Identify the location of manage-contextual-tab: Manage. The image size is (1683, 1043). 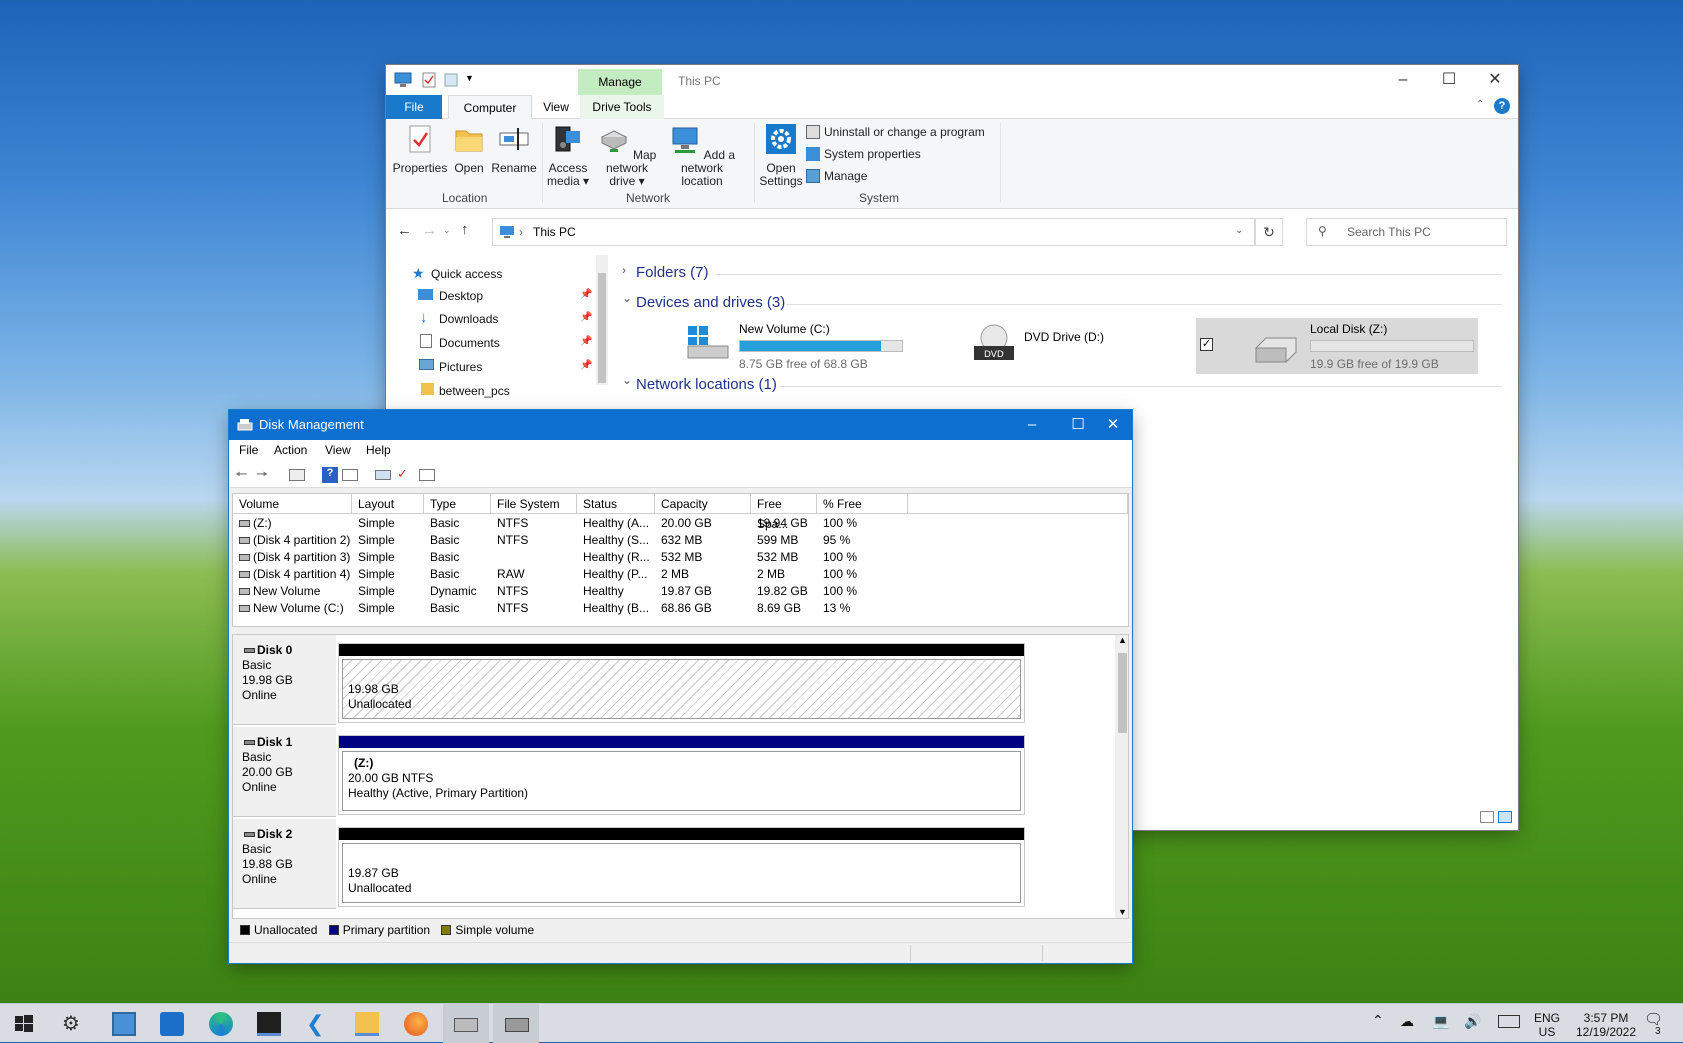
(620, 82).